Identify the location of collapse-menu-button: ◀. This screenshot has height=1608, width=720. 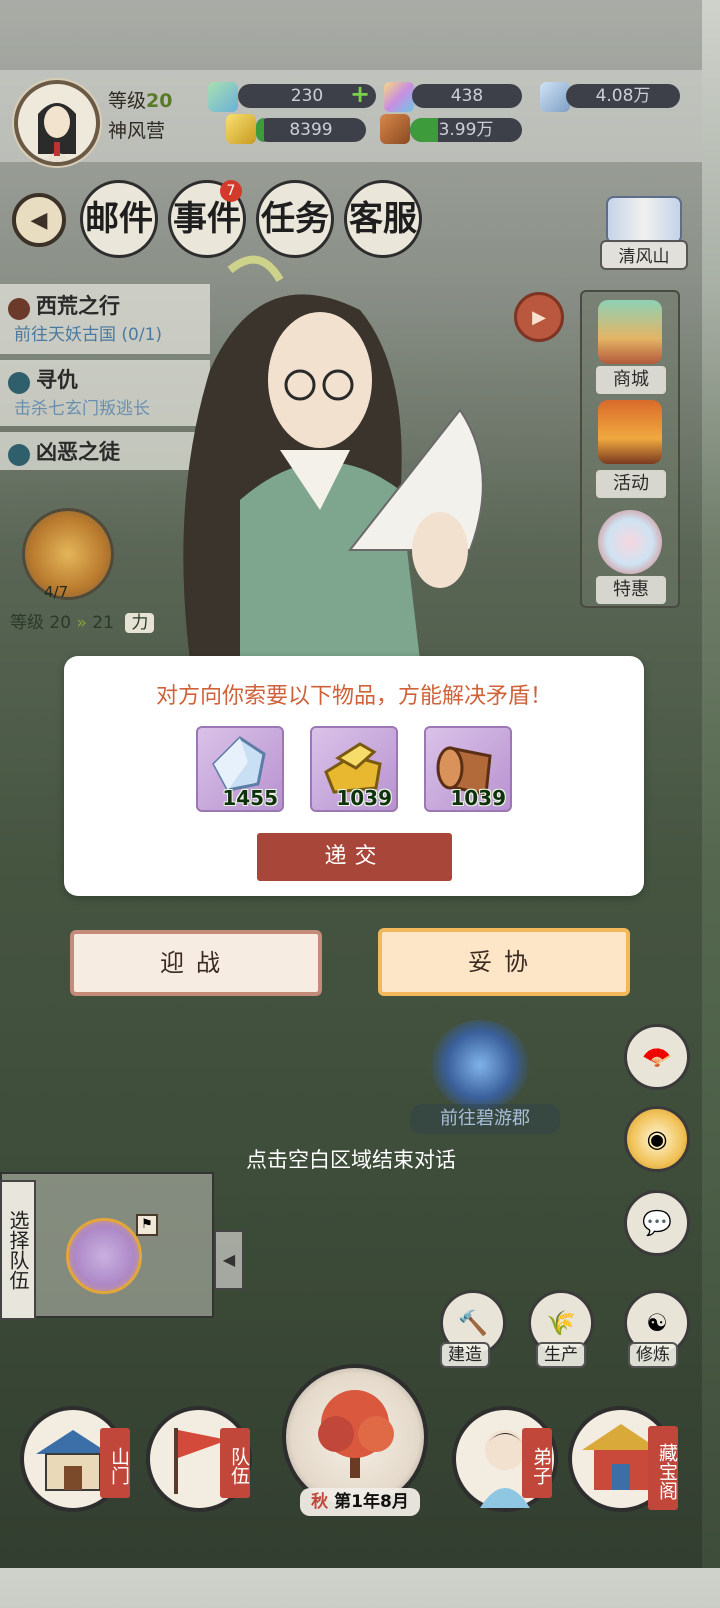
(39, 220).